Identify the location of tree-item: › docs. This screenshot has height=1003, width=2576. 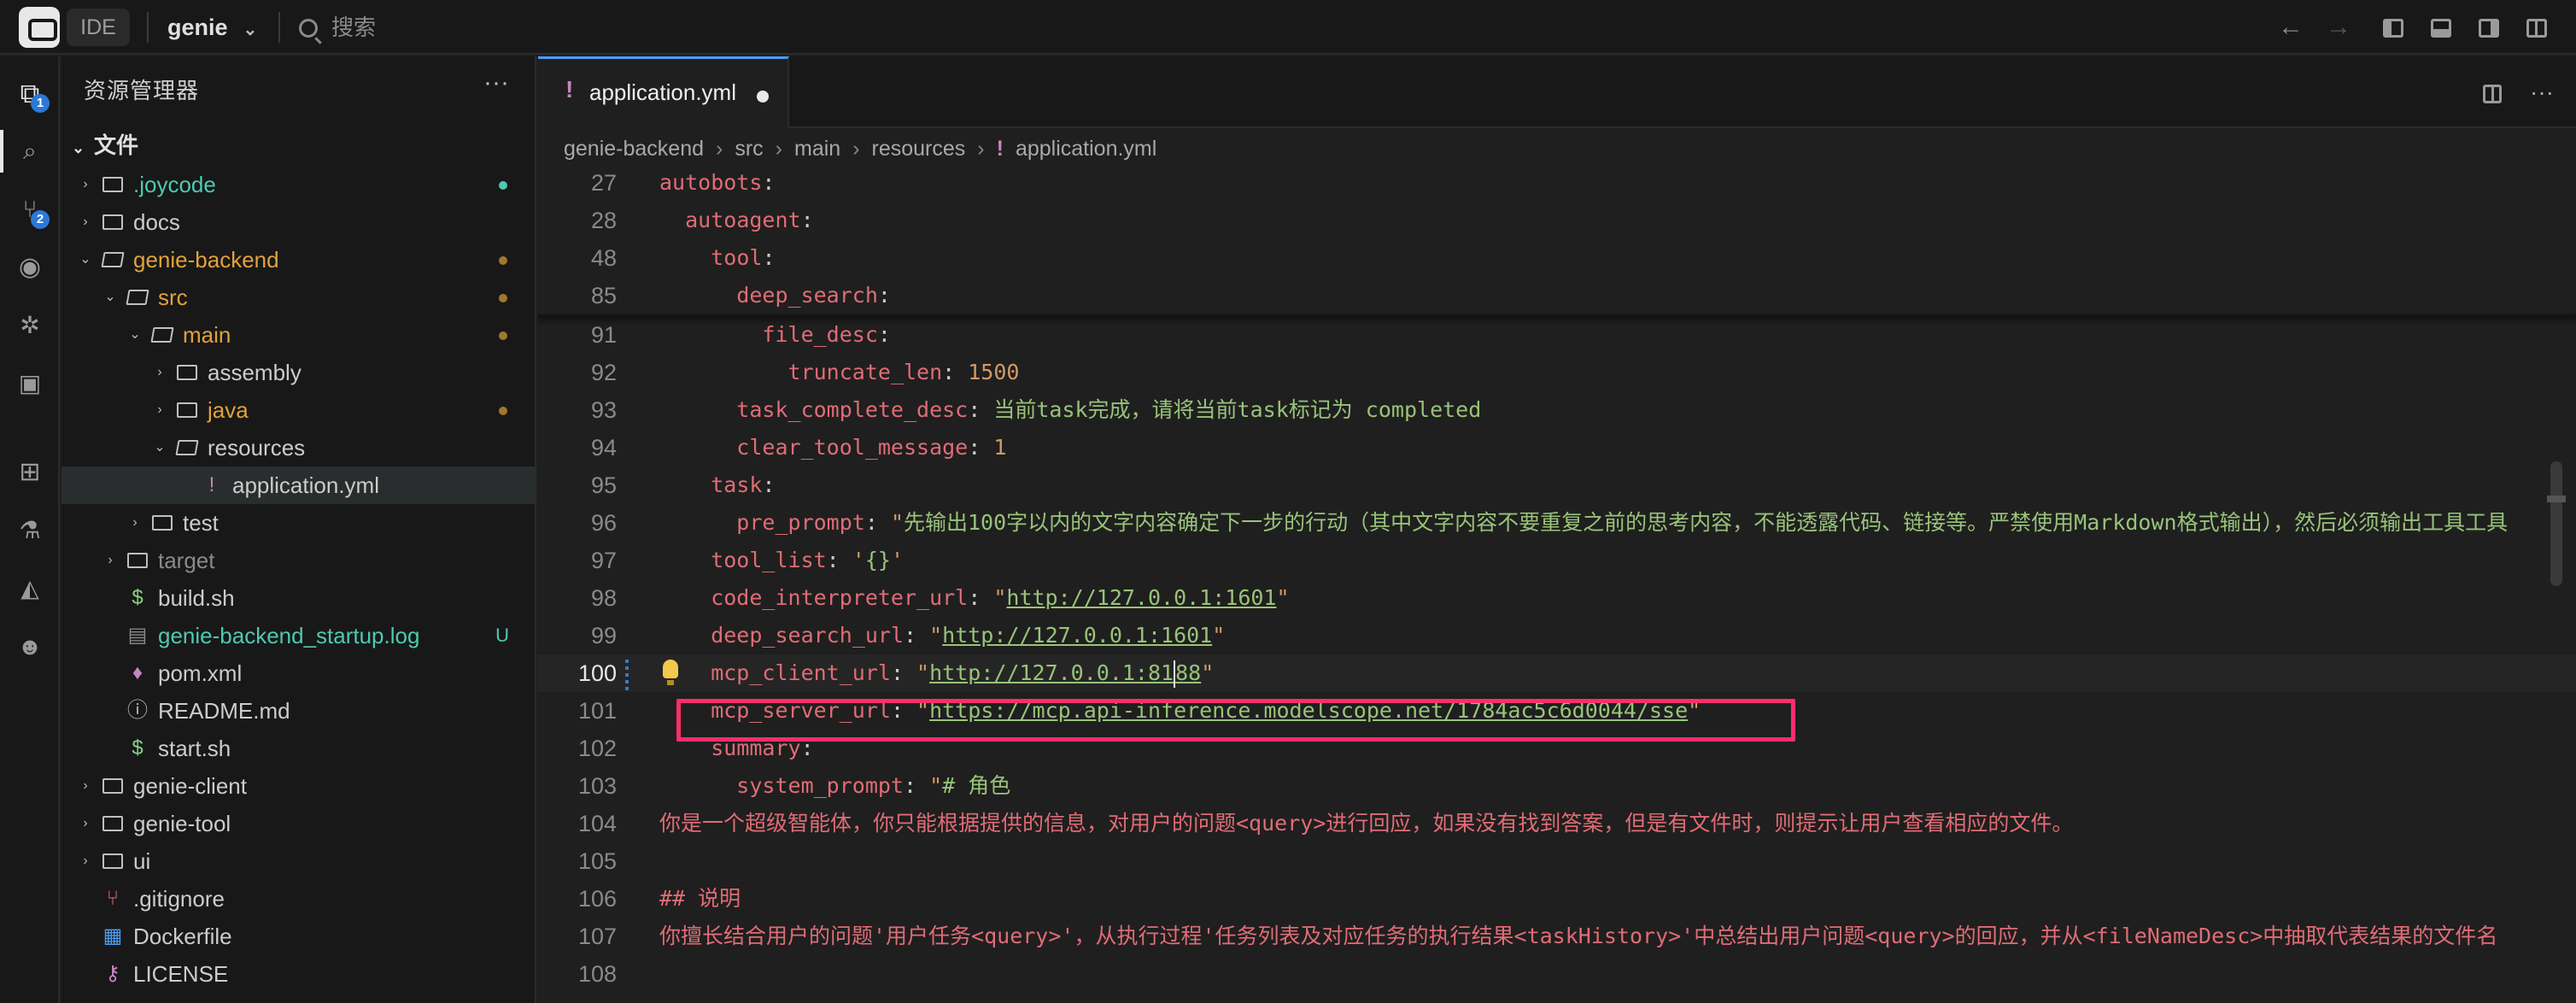
(298, 222).